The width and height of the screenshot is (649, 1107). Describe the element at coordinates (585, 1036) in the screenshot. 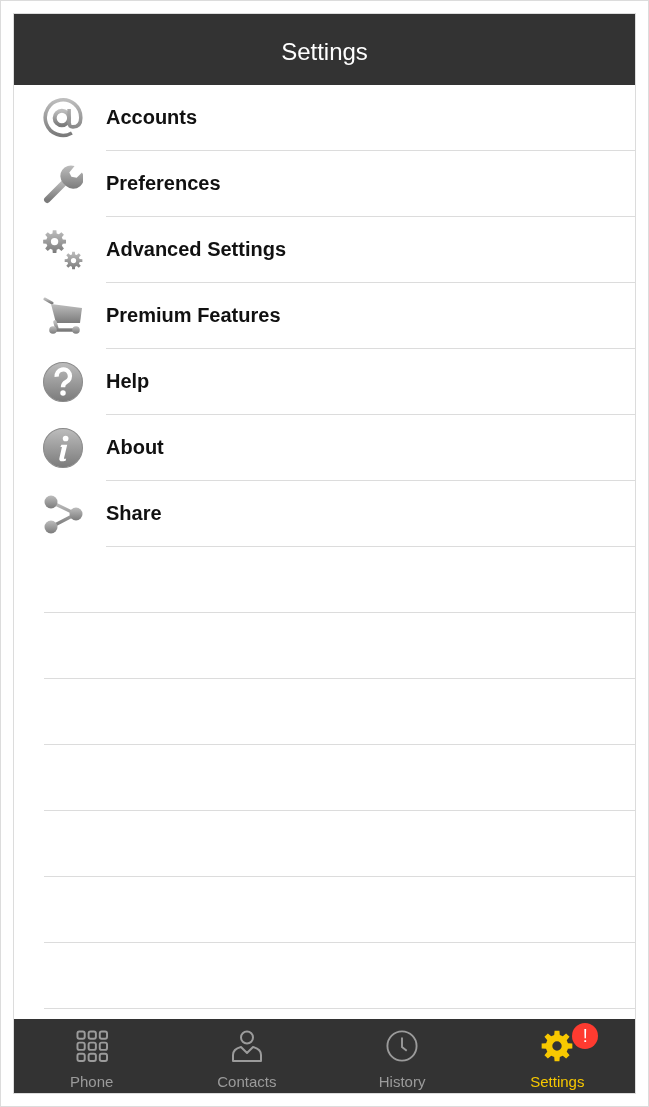

I see `notification-badge: !` at that location.